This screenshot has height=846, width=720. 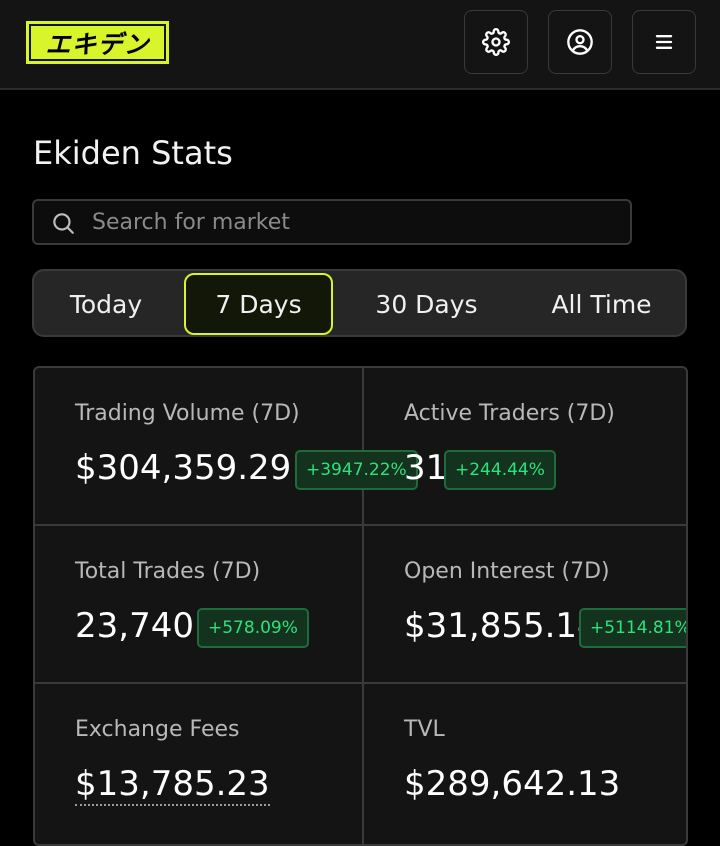 What do you see at coordinates (501, 626) in the screenshot?
I see `stat-value: $31,855.14` at bounding box center [501, 626].